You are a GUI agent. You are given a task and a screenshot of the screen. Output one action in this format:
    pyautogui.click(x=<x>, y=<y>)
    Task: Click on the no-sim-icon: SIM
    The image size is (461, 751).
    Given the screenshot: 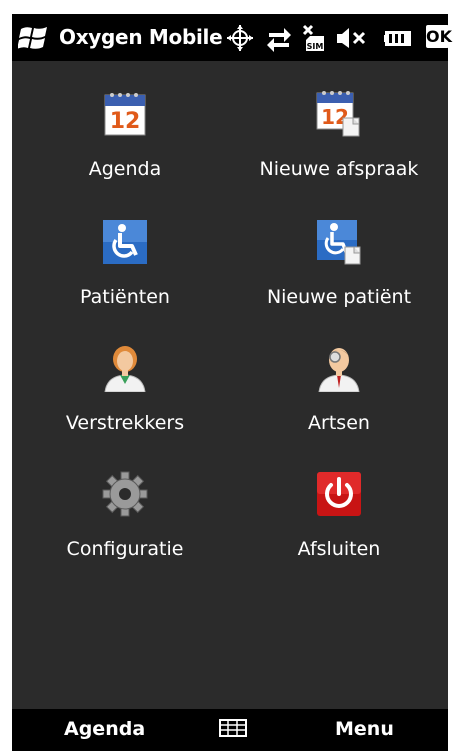 What is the action you would take?
    pyautogui.click(x=313, y=37)
    